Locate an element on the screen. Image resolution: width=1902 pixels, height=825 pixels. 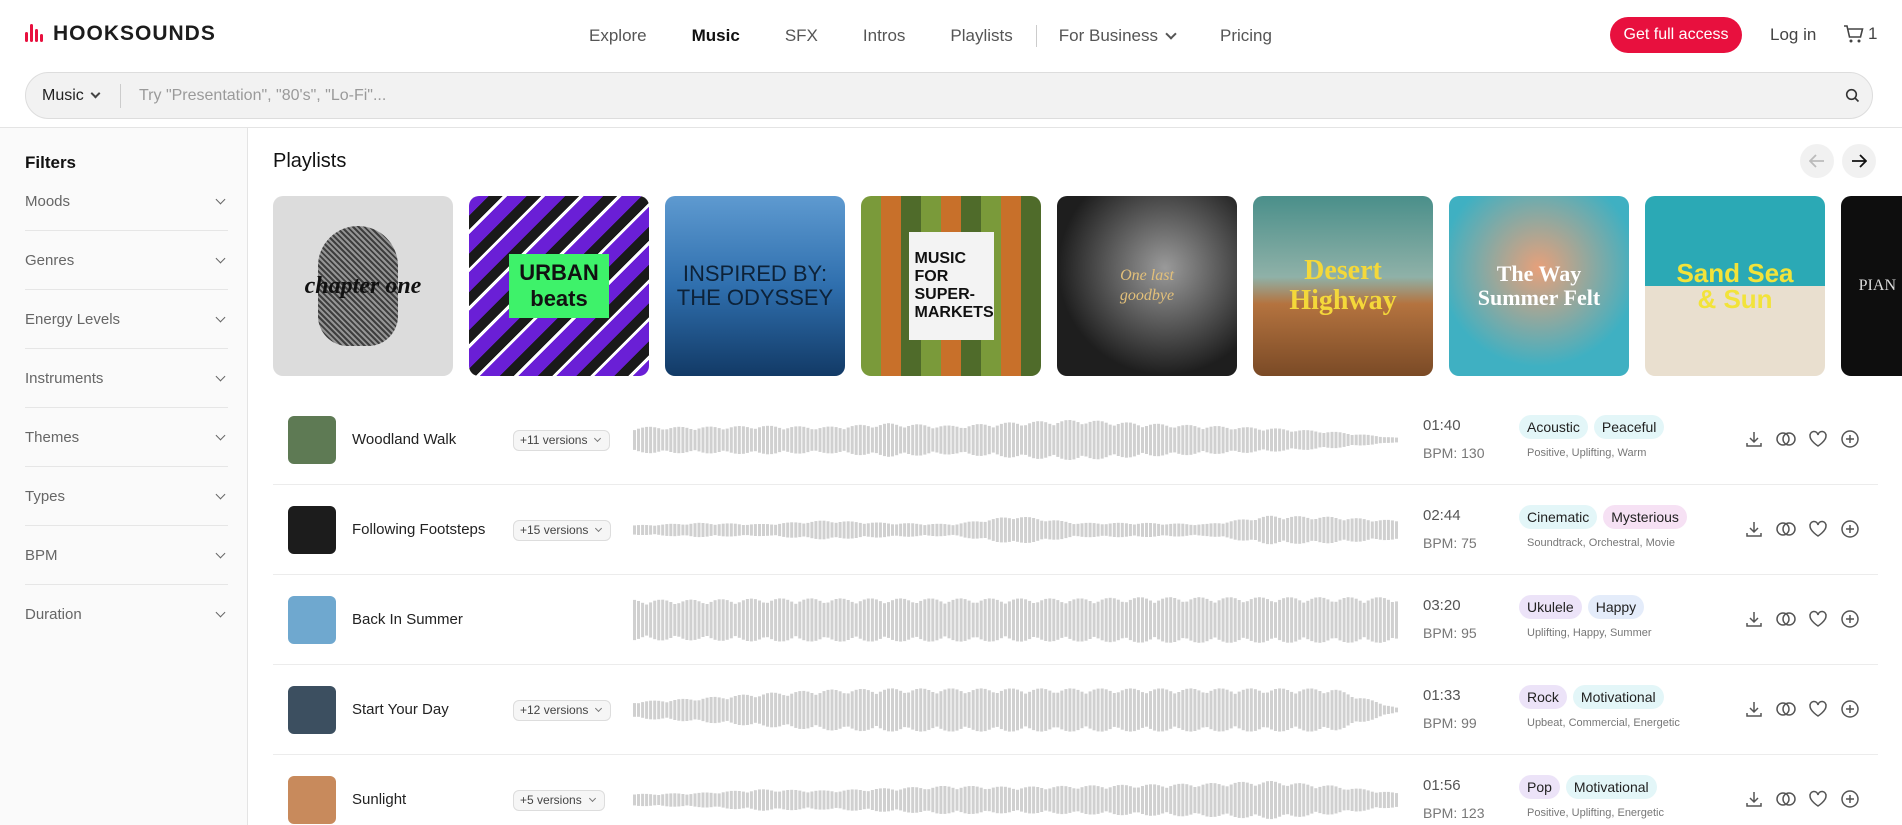
nav-item-playlists: Playlists is located at coordinates (981, 36).